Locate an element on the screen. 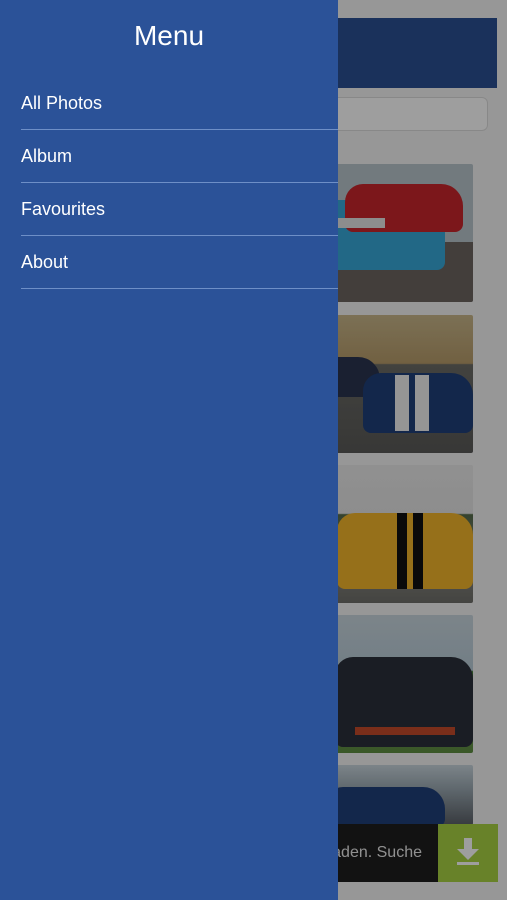  menu-list: All Photos Album Favourites About is located at coordinates (179, 183).